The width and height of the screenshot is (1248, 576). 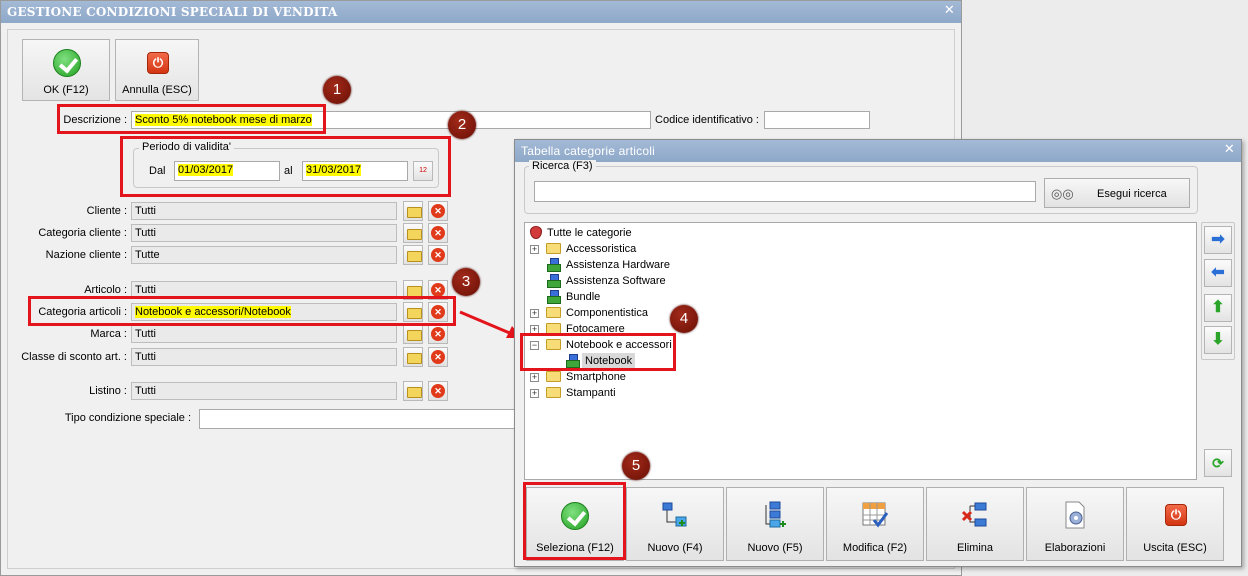 What do you see at coordinates (574, 521) in the screenshot?
I see `annotation-box-seleziona` at bounding box center [574, 521].